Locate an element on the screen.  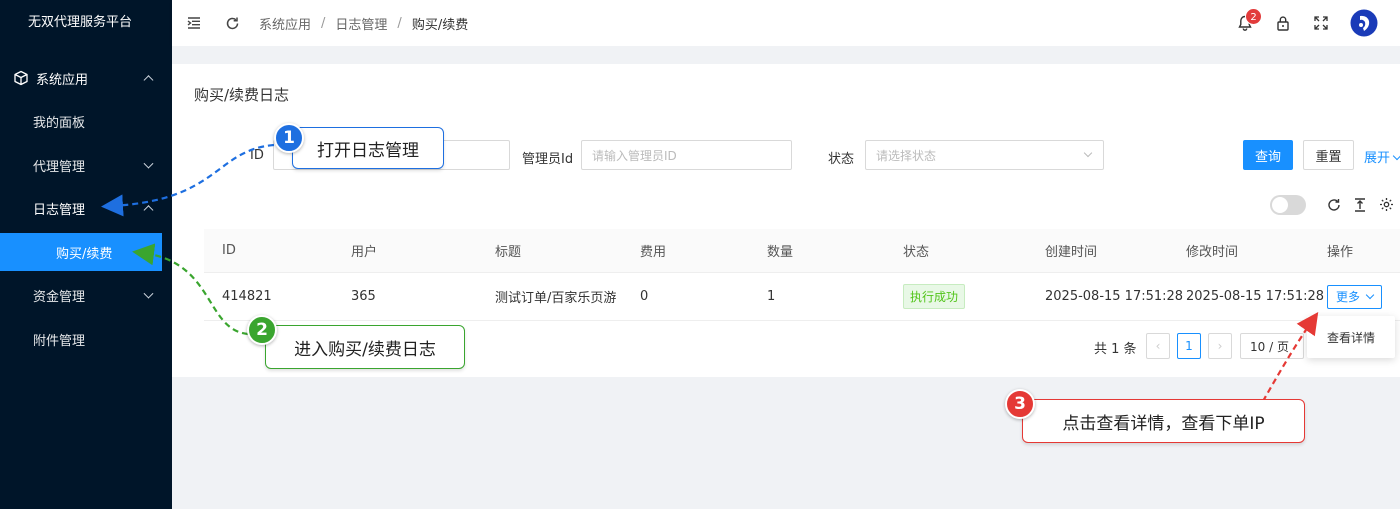
lock-icon is located at coordinates (1283, 23).